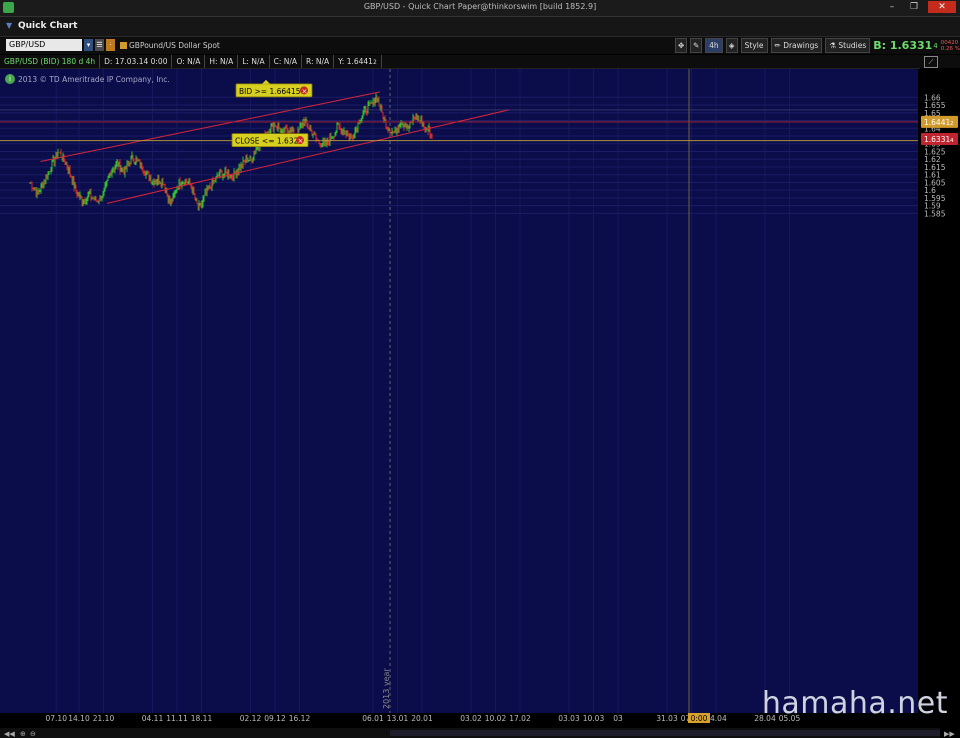 The image size is (960, 738). I want to click on symbol-dropdown-icon: ▾, so click(88, 45).